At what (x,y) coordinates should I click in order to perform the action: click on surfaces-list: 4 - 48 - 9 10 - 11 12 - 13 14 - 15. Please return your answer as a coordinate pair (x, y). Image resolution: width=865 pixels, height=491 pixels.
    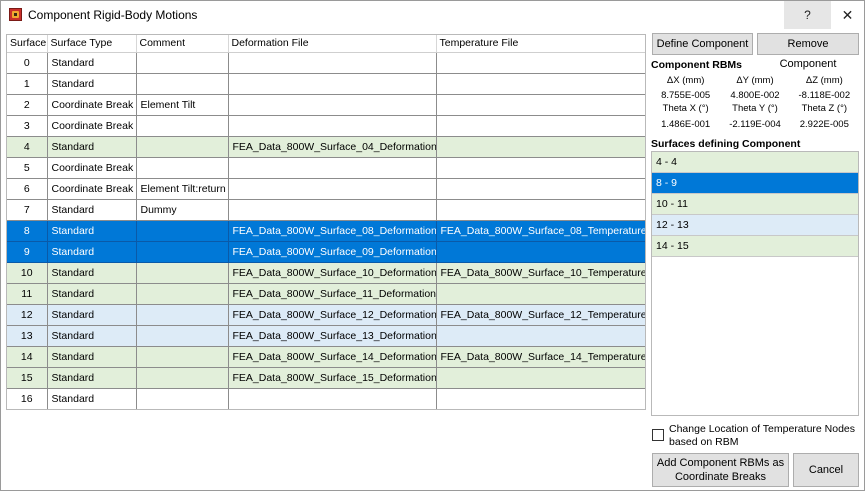
    Looking at the image, I should click on (755, 283).